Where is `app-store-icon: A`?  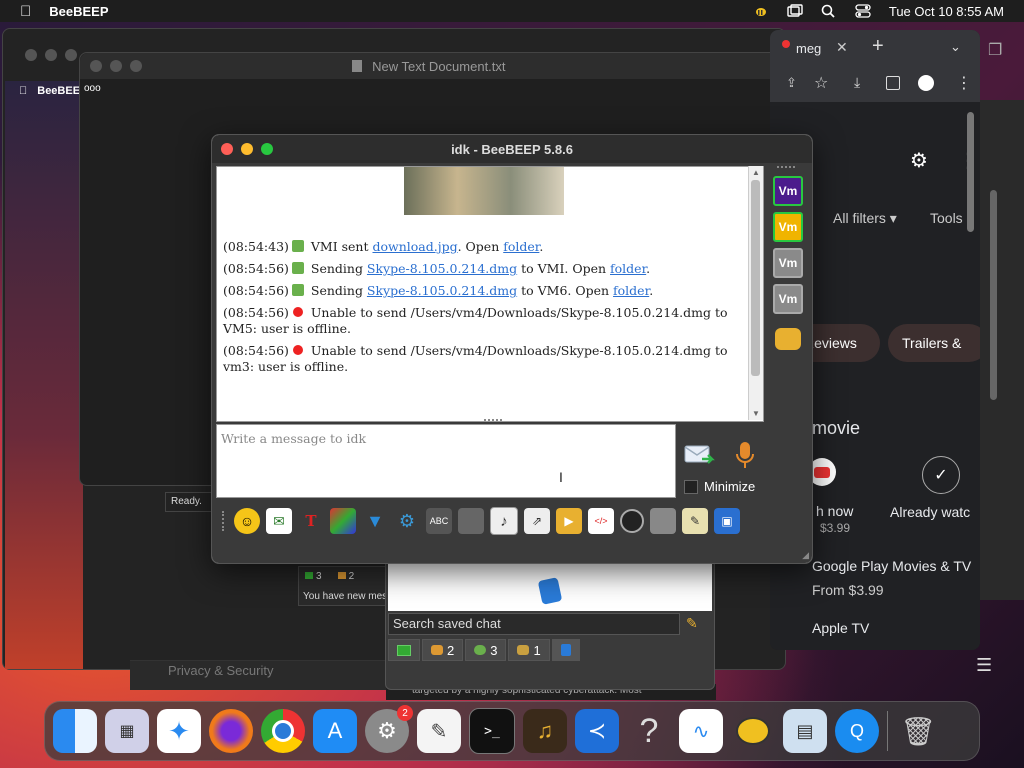
app-store-icon: A is located at coordinates (335, 731).